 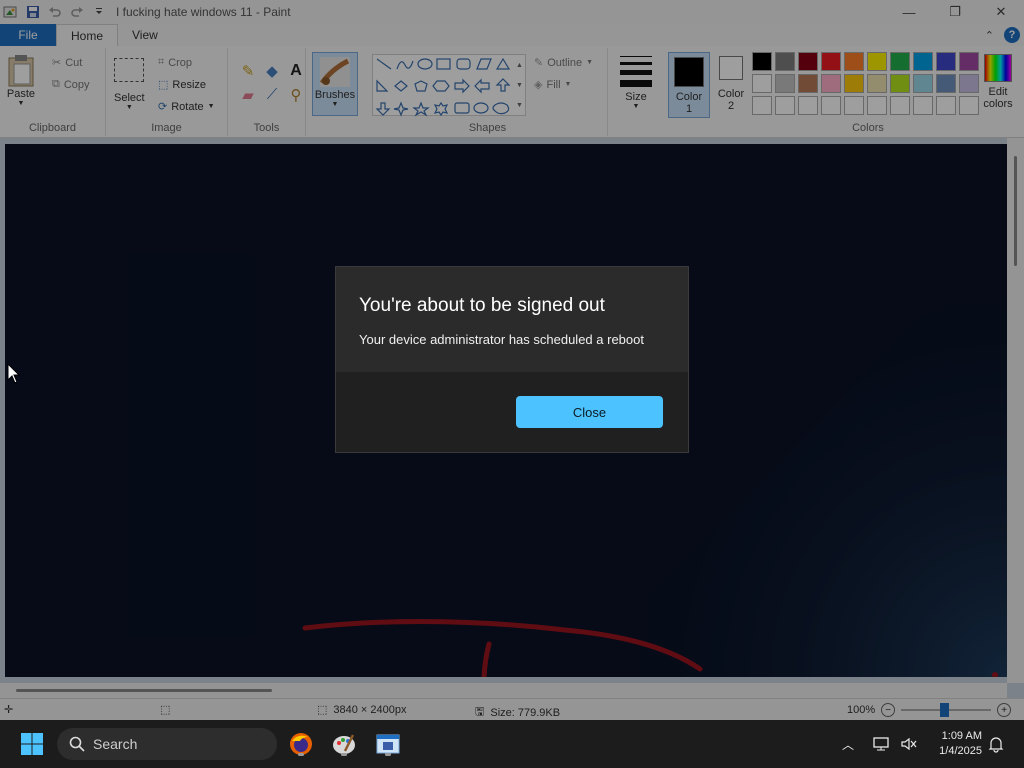 I want to click on bell-icon, so click(x=996, y=745).